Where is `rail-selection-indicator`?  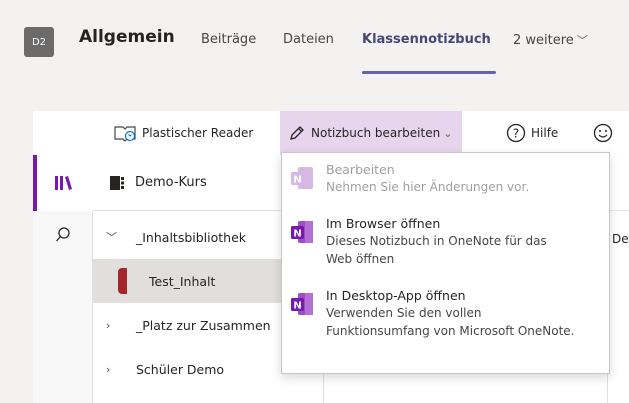 rail-selection-indicator is located at coordinates (35, 183).